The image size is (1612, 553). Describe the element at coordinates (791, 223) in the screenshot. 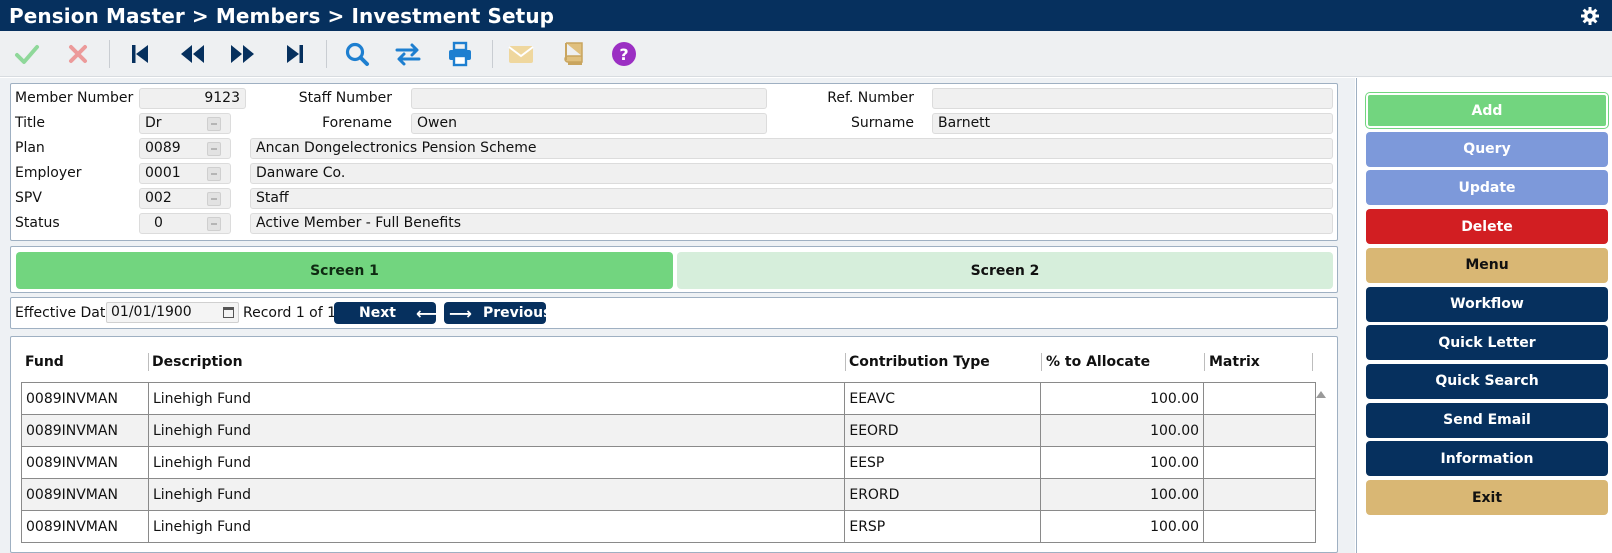

I see `status-name-field: Active Member - Full Benefits` at that location.